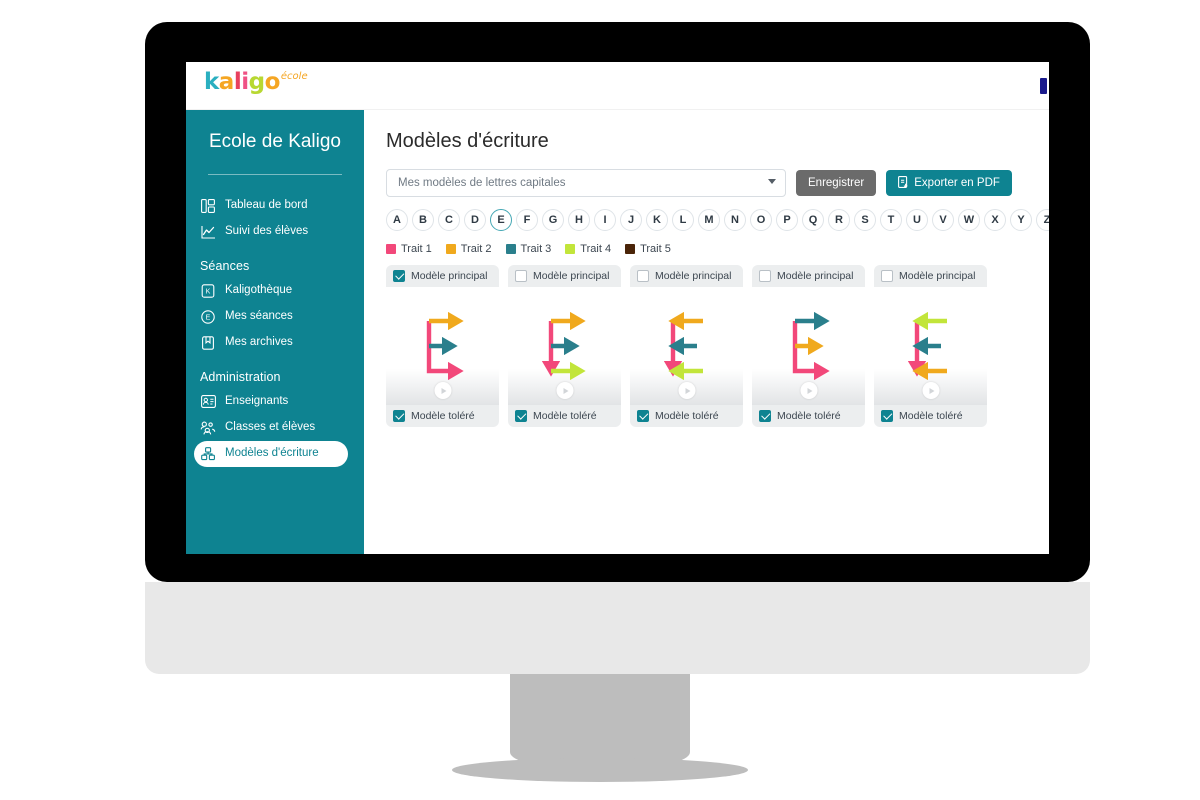  What do you see at coordinates (475, 220) in the screenshot?
I see `letter-button-D: D` at bounding box center [475, 220].